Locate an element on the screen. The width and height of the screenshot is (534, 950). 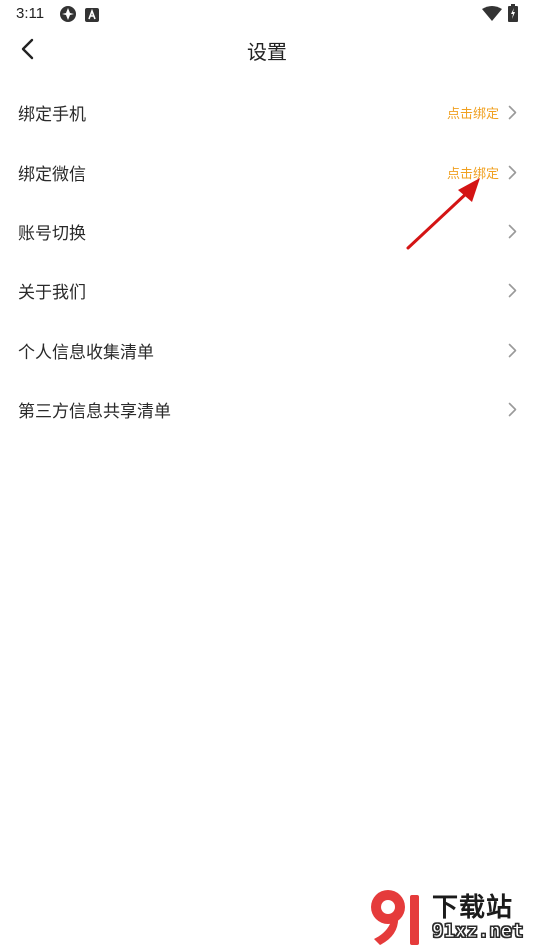
header: 设置 is located at coordinates (267, 51).